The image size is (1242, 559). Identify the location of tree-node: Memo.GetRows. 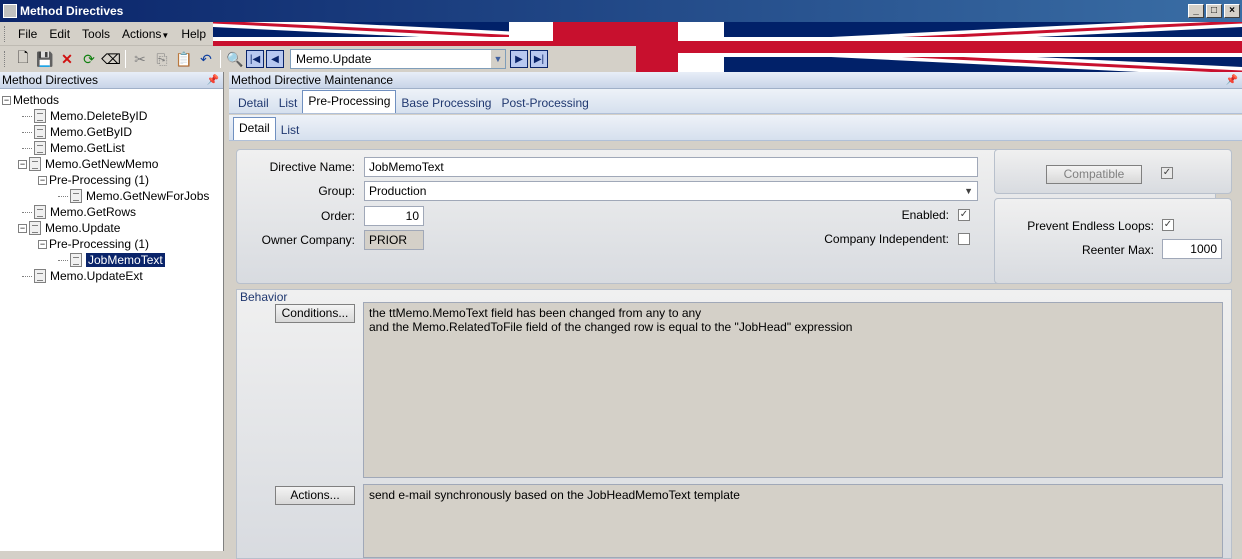
(111, 212).